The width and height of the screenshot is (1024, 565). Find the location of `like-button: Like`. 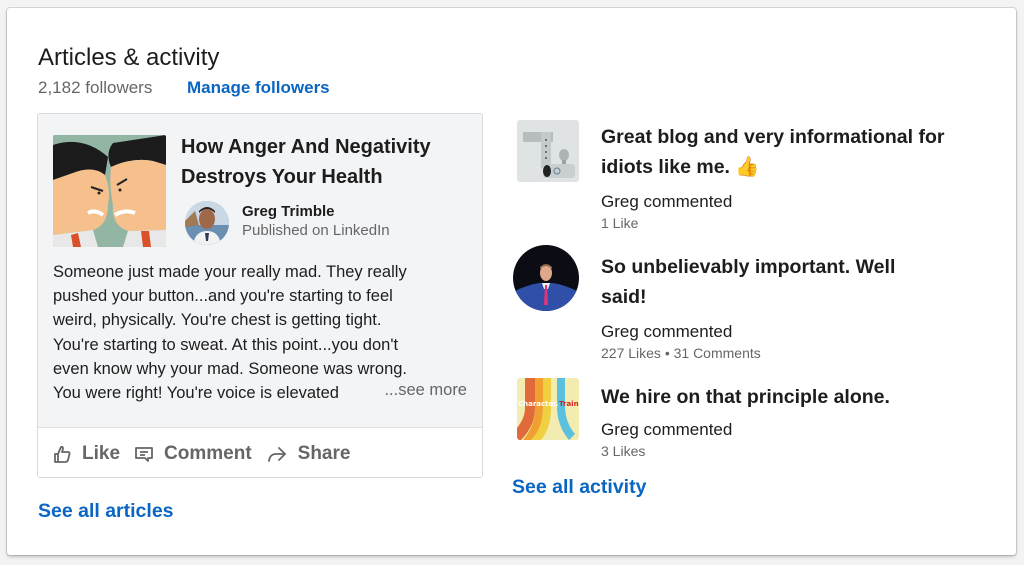

like-button: Like is located at coordinates (86, 454).